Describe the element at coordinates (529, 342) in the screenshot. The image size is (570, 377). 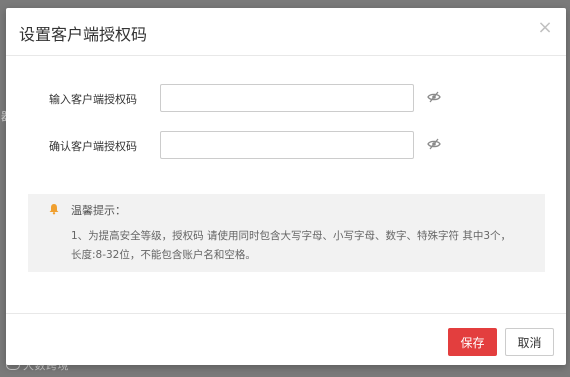
I see `cancel-button: 取消` at that location.